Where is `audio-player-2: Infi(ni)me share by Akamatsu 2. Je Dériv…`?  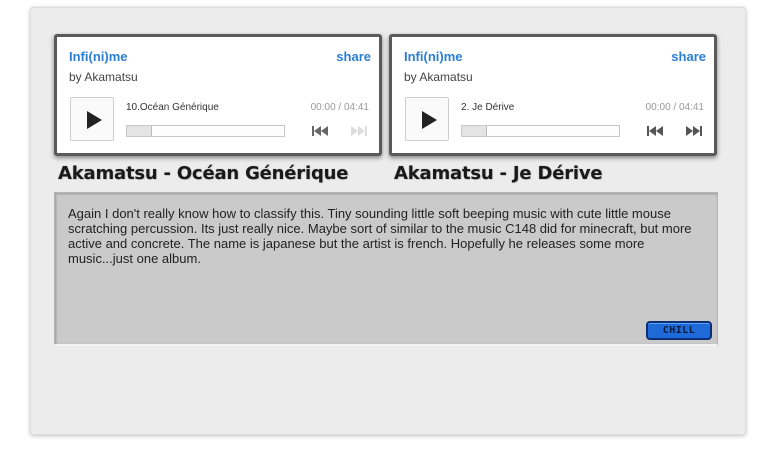 audio-player-2: Infi(ni)me share by Akamatsu 2. Je Dériv… is located at coordinates (553, 95).